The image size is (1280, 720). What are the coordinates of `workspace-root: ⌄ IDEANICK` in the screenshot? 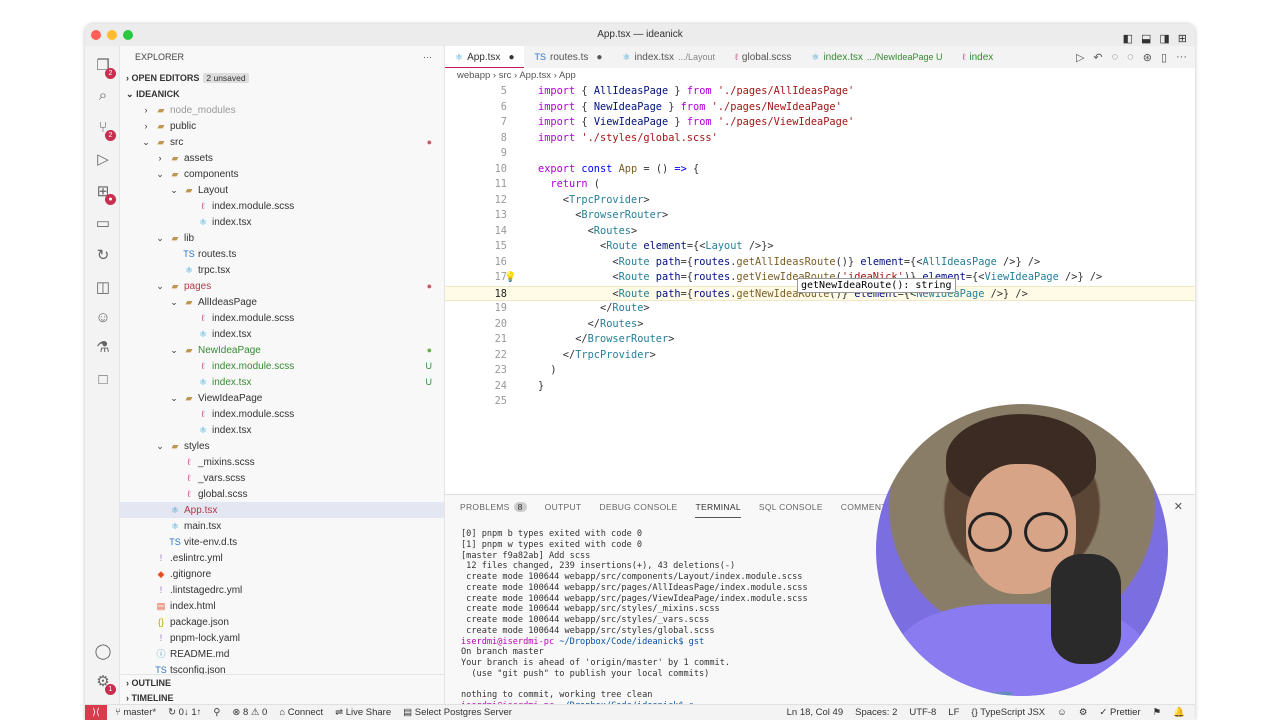 It's located at (282, 94).